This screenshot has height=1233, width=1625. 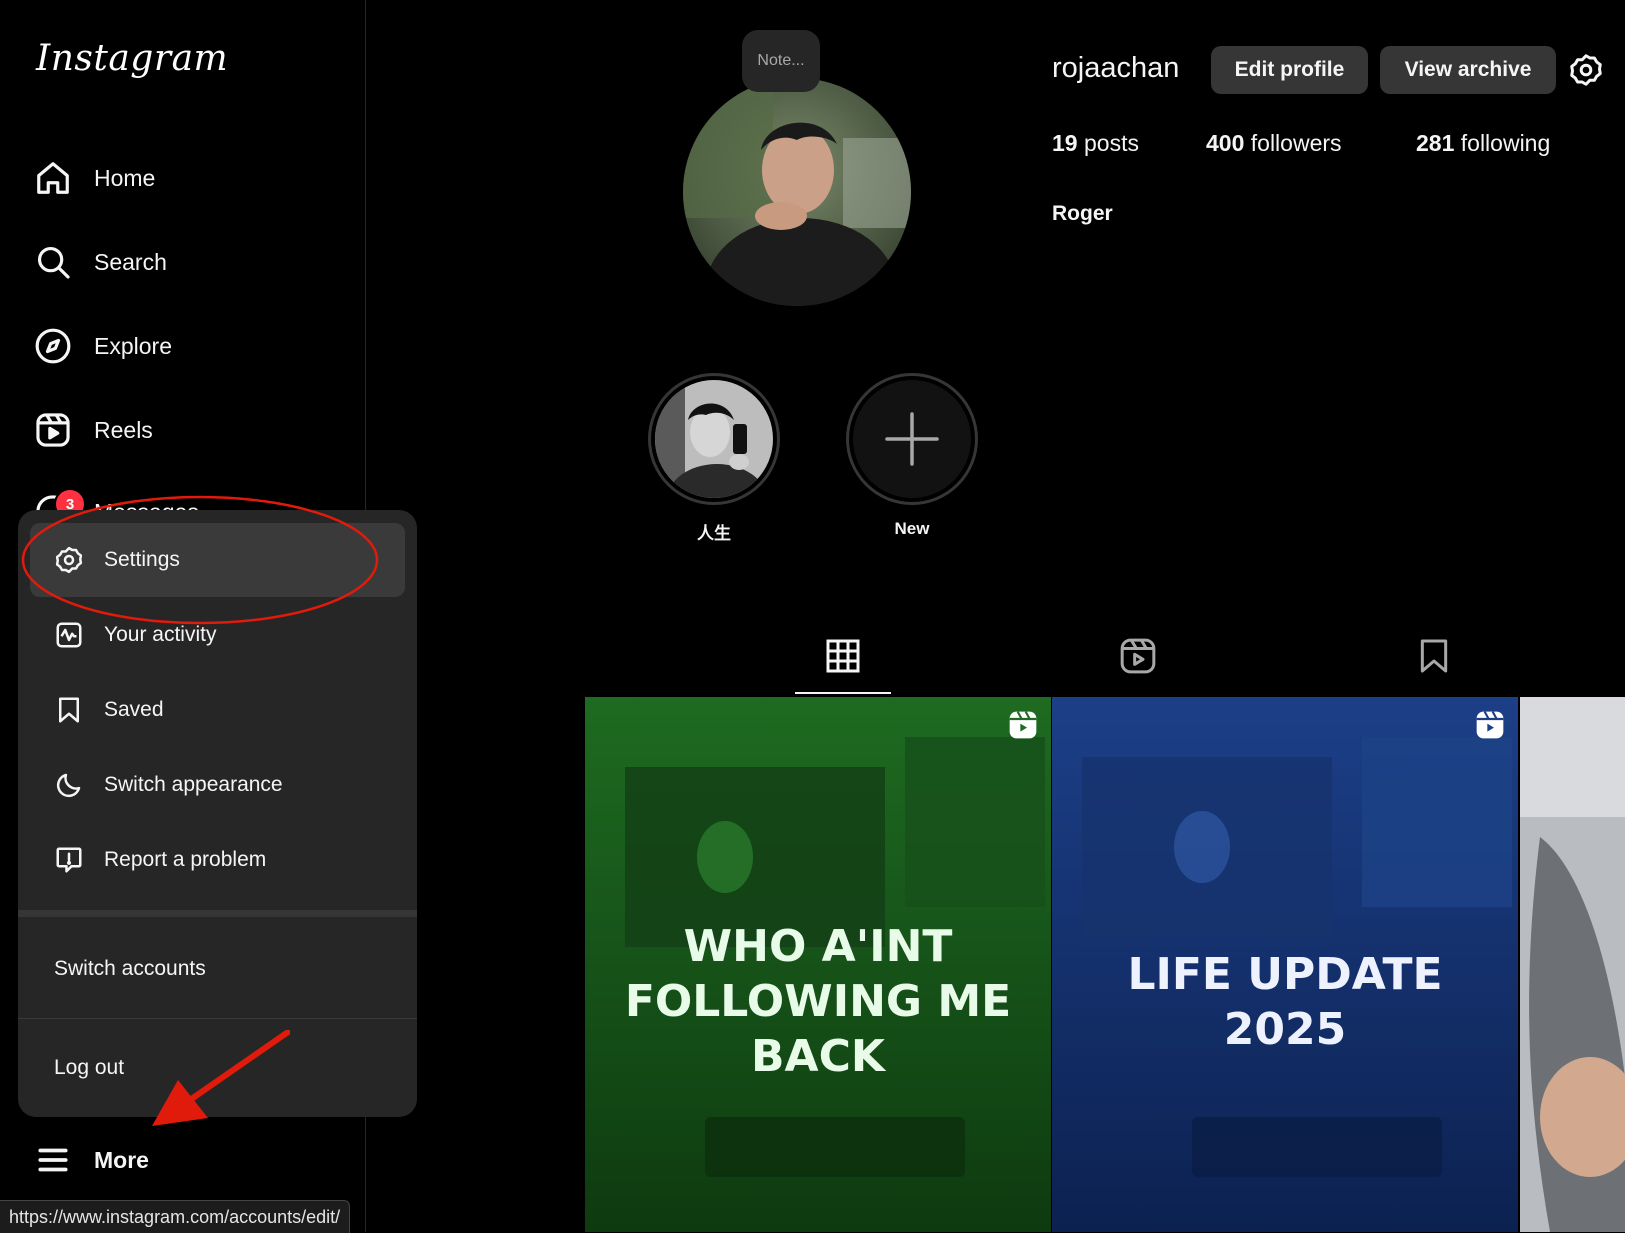 What do you see at coordinates (125, 177) in the screenshot?
I see `nav-label: Home` at bounding box center [125, 177].